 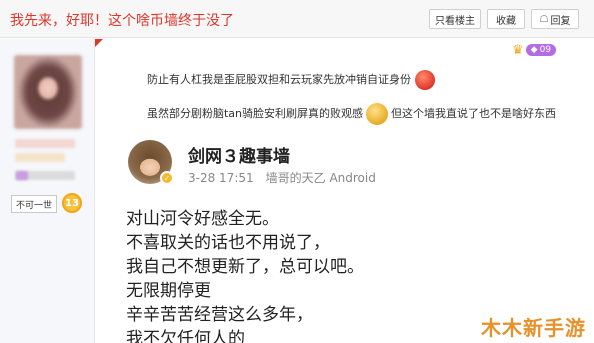 What do you see at coordinates (474, 113) in the screenshot?
I see `post-text-2b: 但这个墙我直说了也不是啥好东西` at bounding box center [474, 113].